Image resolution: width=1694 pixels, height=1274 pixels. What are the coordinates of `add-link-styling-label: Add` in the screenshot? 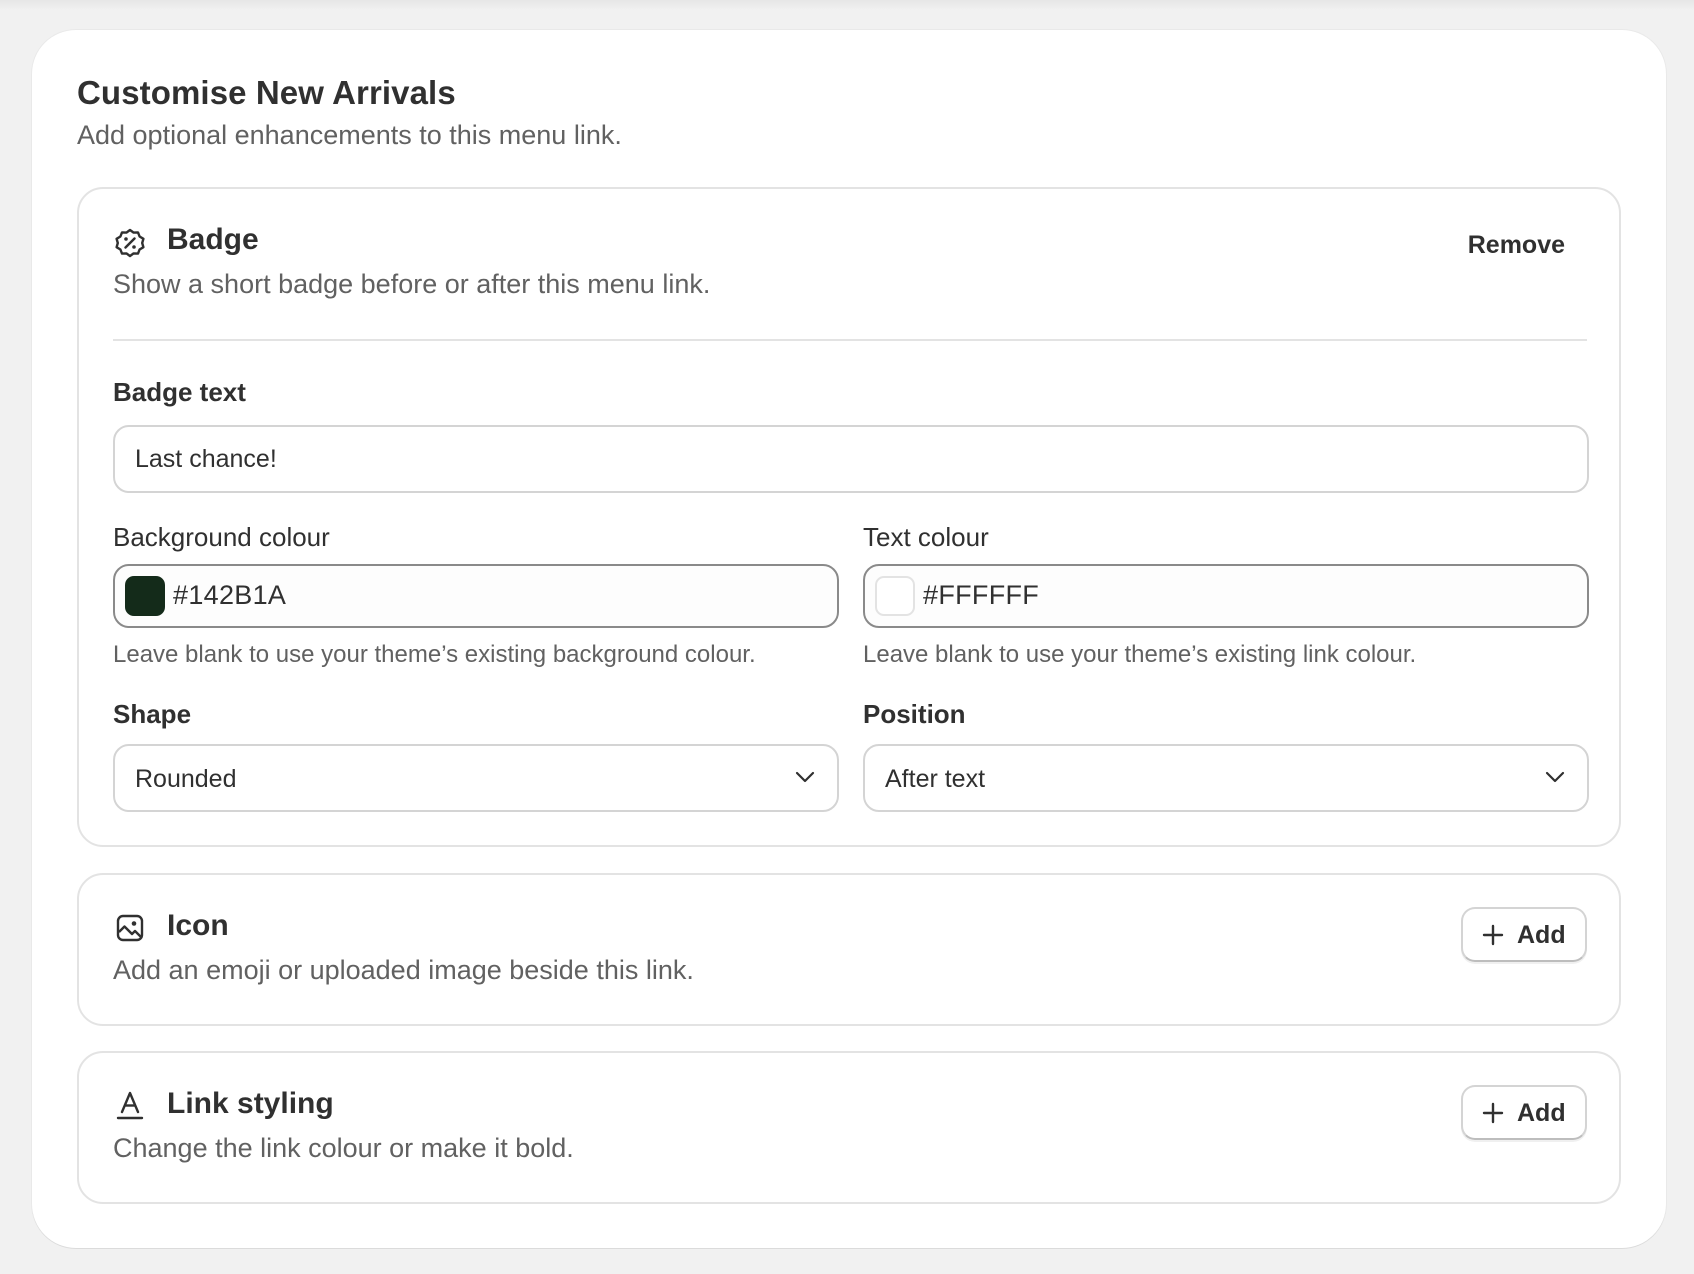 It's located at (1541, 1113).